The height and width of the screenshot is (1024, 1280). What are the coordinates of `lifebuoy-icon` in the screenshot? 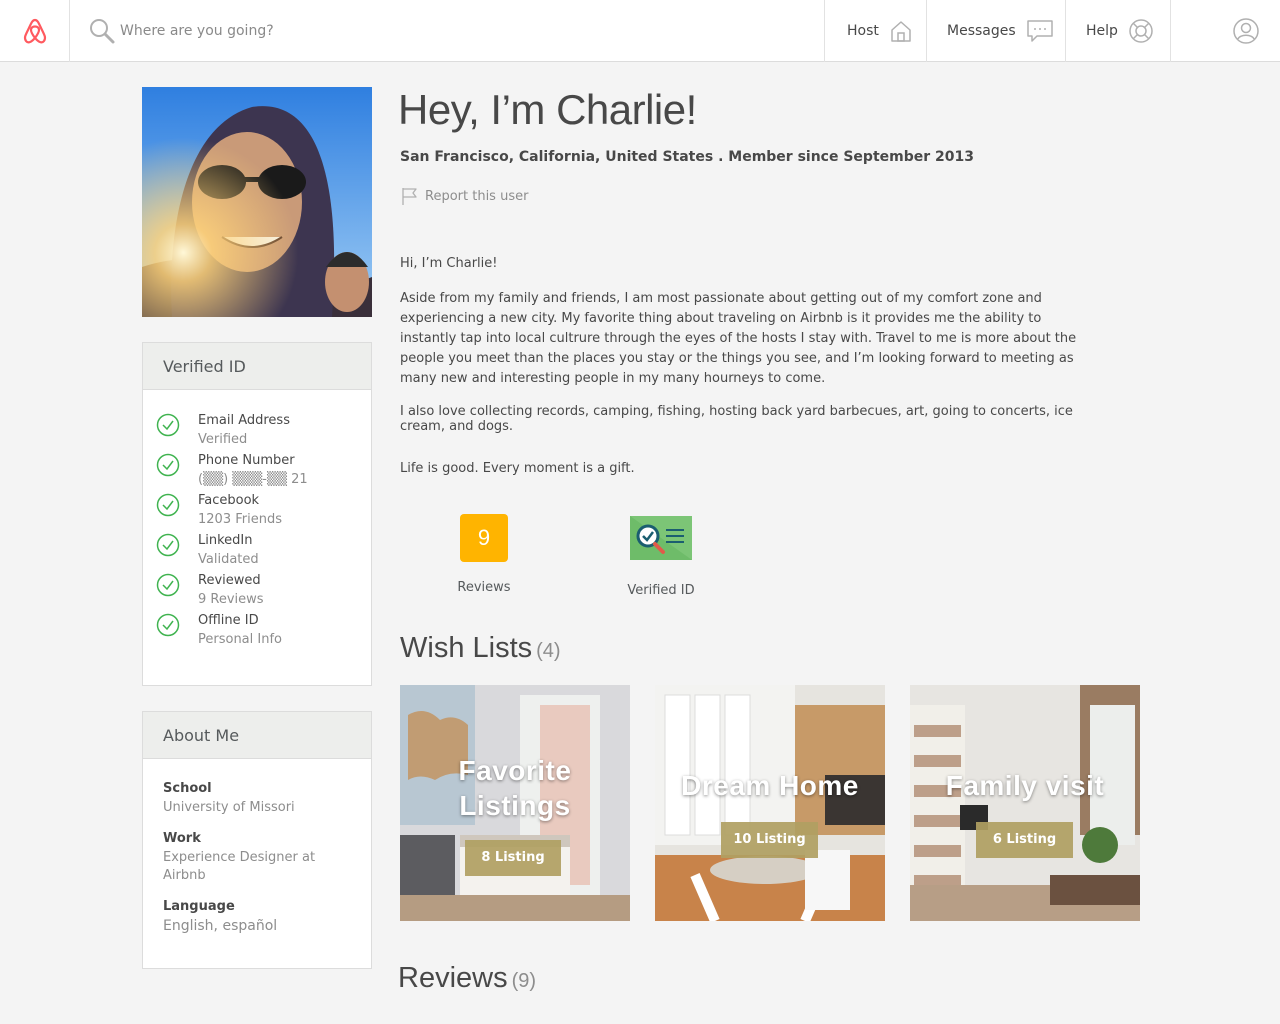 It's located at (1141, 31).